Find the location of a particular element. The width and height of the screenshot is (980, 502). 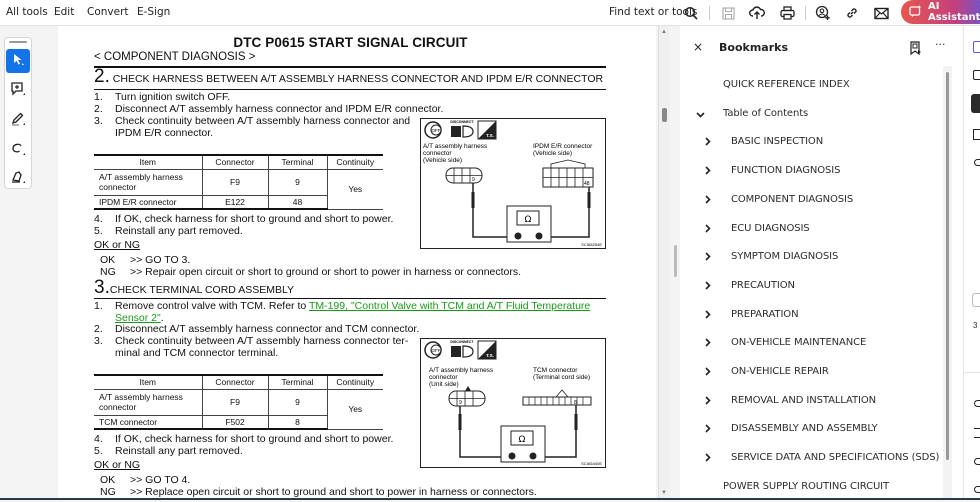

scroll-down-arrow: ▼ is located at coordinates (664, 493).